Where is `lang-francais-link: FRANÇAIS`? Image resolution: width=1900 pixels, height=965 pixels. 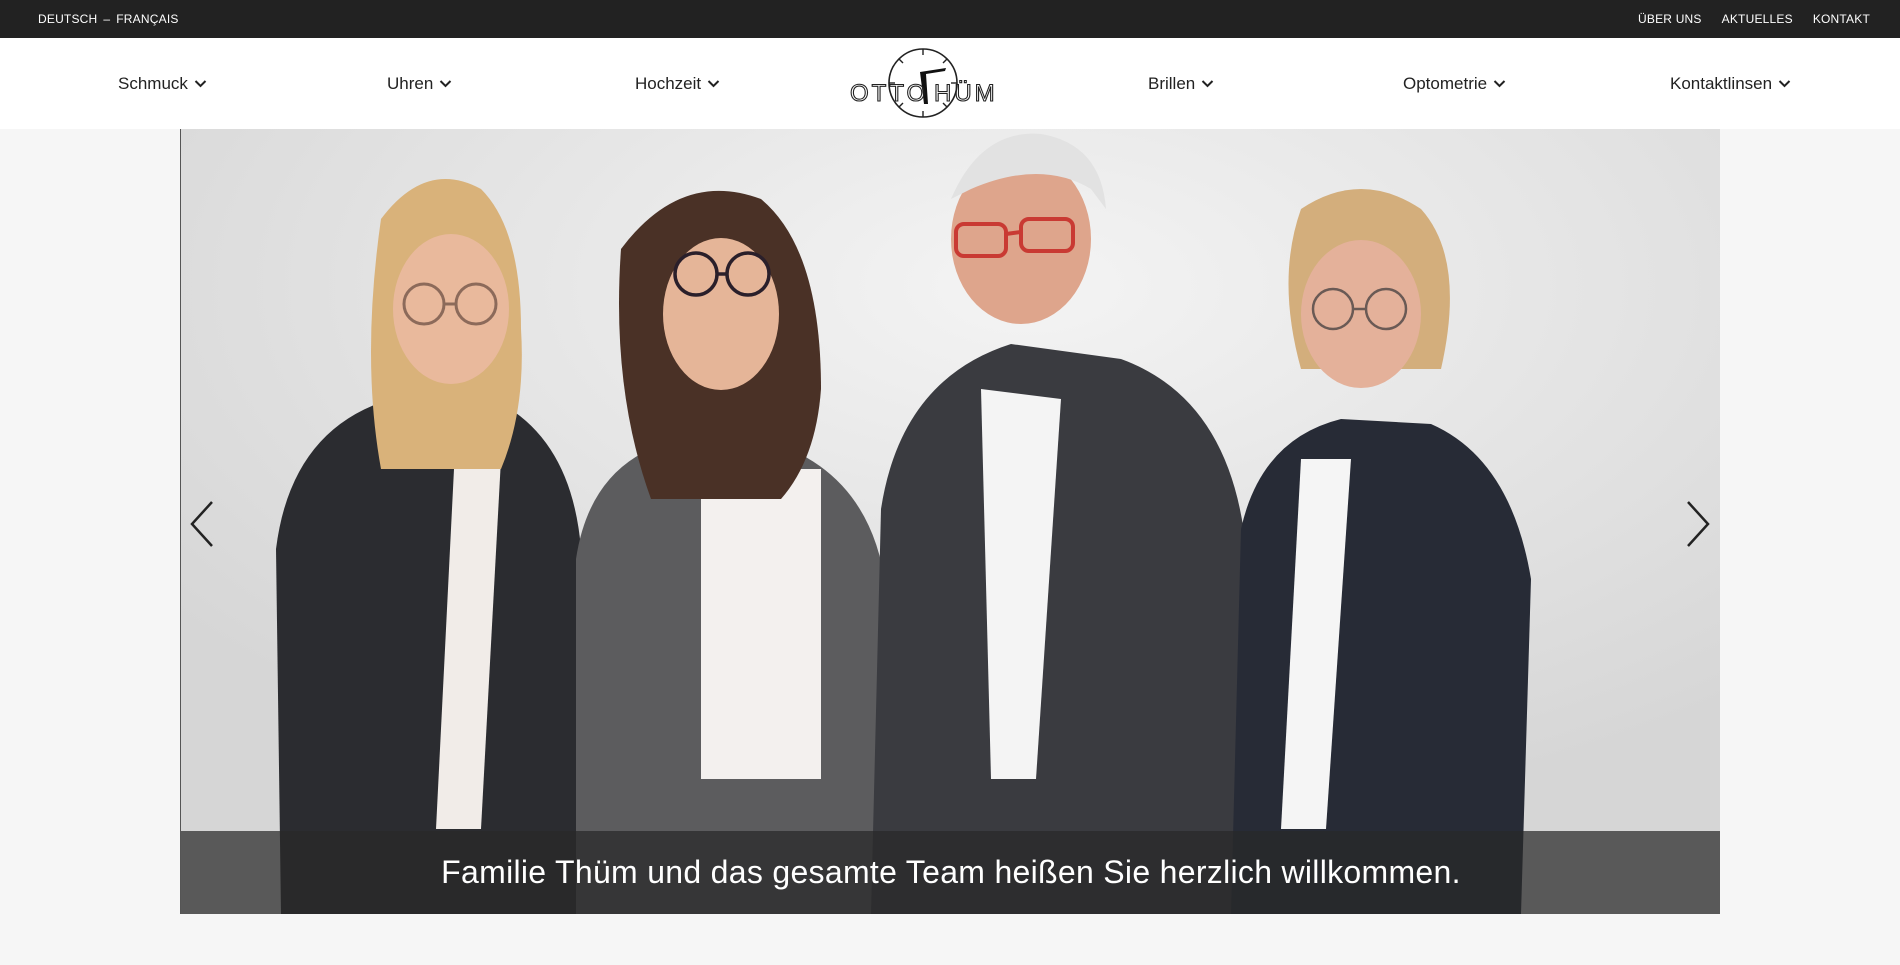 lang-francais-link: FRANÇAIS is located at coordinates (147, 19).